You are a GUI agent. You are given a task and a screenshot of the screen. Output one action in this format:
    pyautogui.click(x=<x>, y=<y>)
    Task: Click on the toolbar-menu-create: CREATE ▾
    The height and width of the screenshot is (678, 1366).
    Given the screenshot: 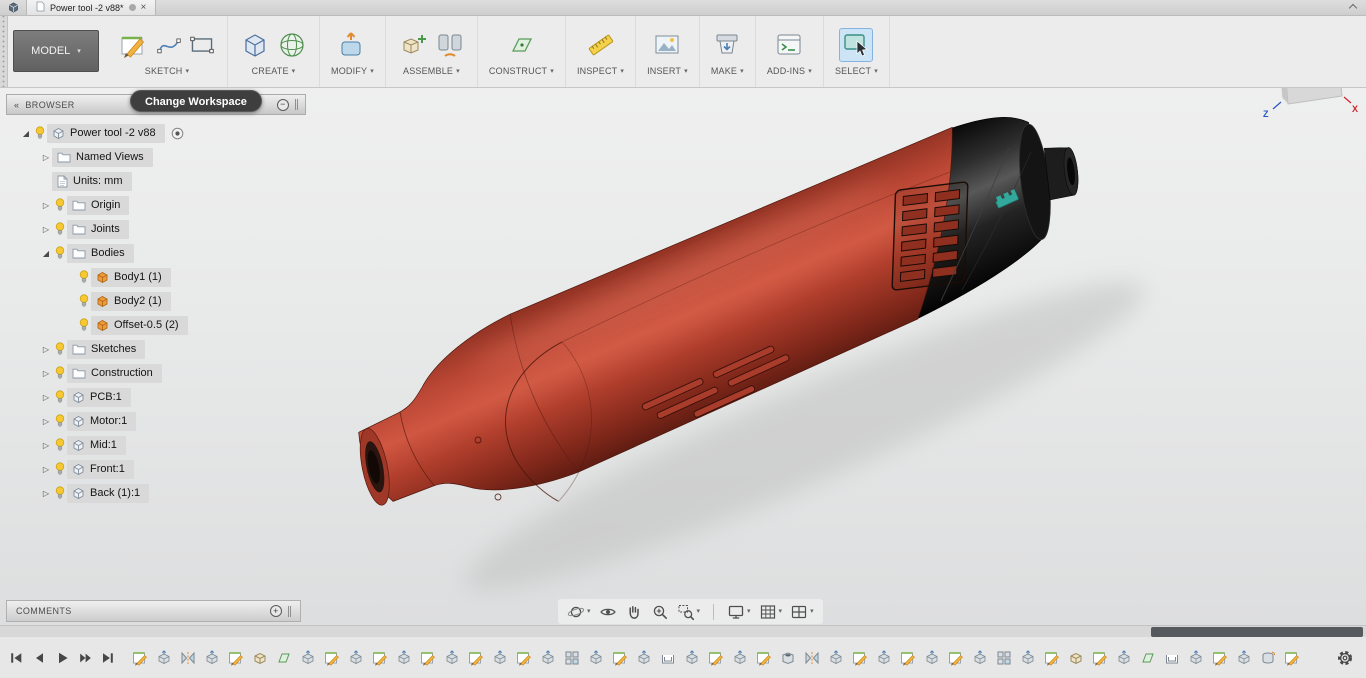 What is the action you would take?
    pyautogui.click(x=274, y=71)
    